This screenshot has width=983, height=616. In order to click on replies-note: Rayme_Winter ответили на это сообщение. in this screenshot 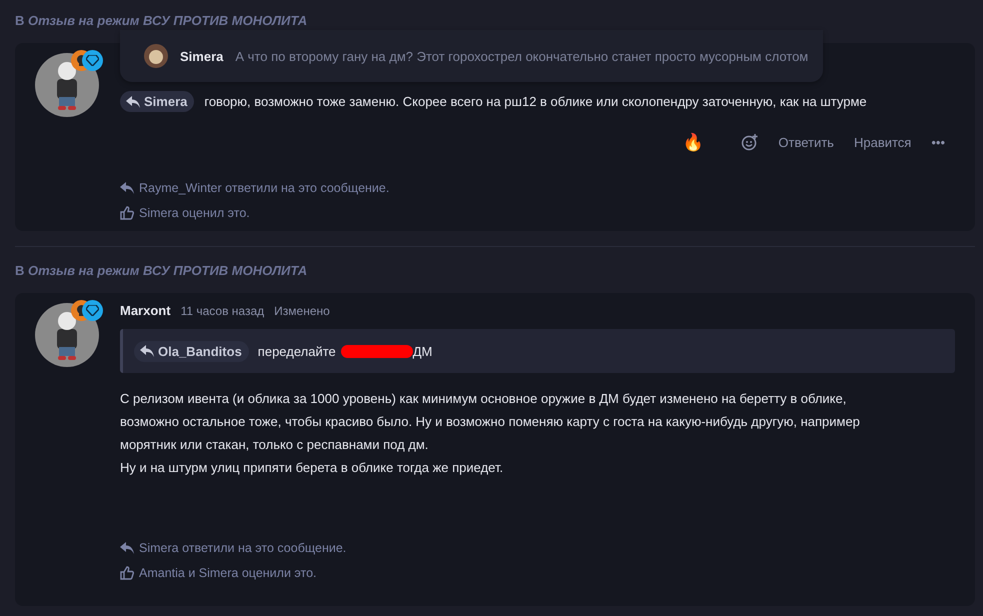, I will do `click(264, 187)`.